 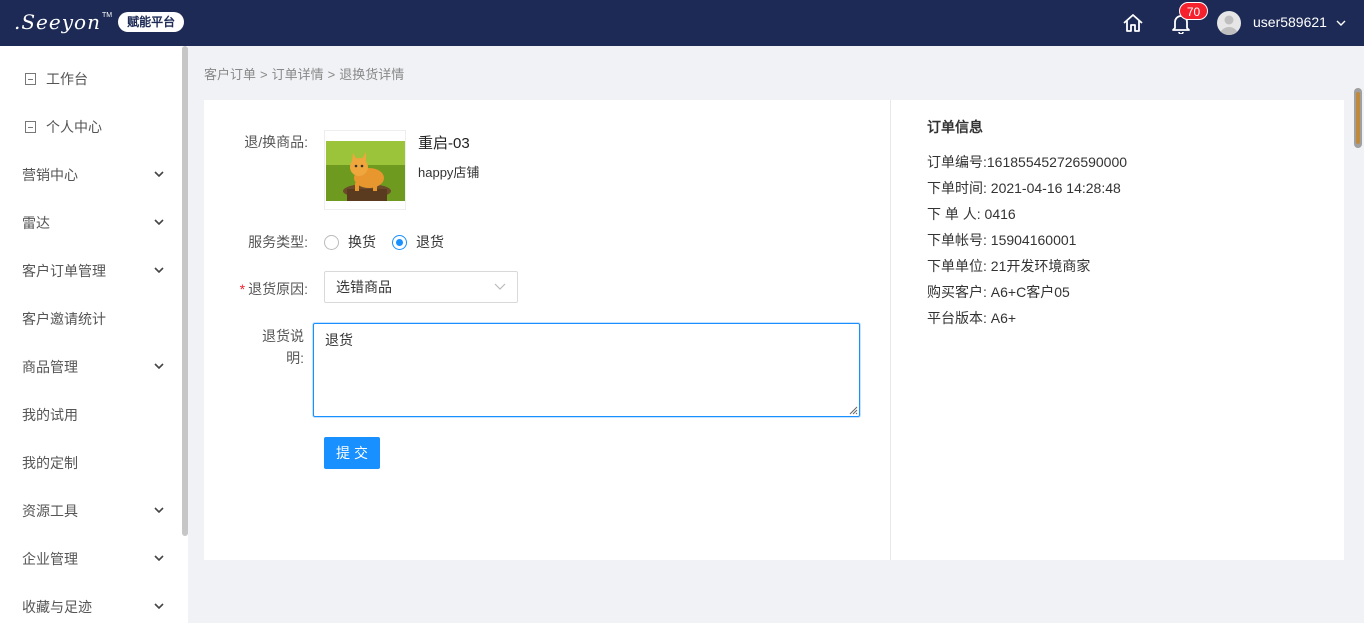 I want to click on sidebar-item-label: 营销中心, so click(x=50, y=175).